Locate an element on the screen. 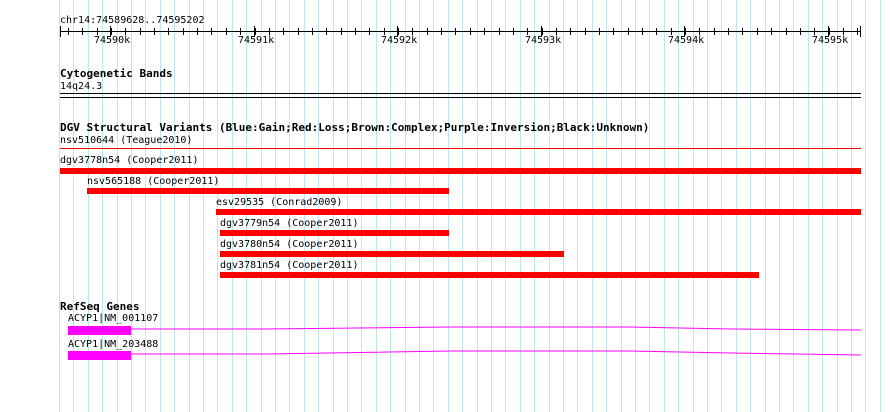  cytobands-track-title: Cytogenetic Bands is located at coordinates (116, 73).